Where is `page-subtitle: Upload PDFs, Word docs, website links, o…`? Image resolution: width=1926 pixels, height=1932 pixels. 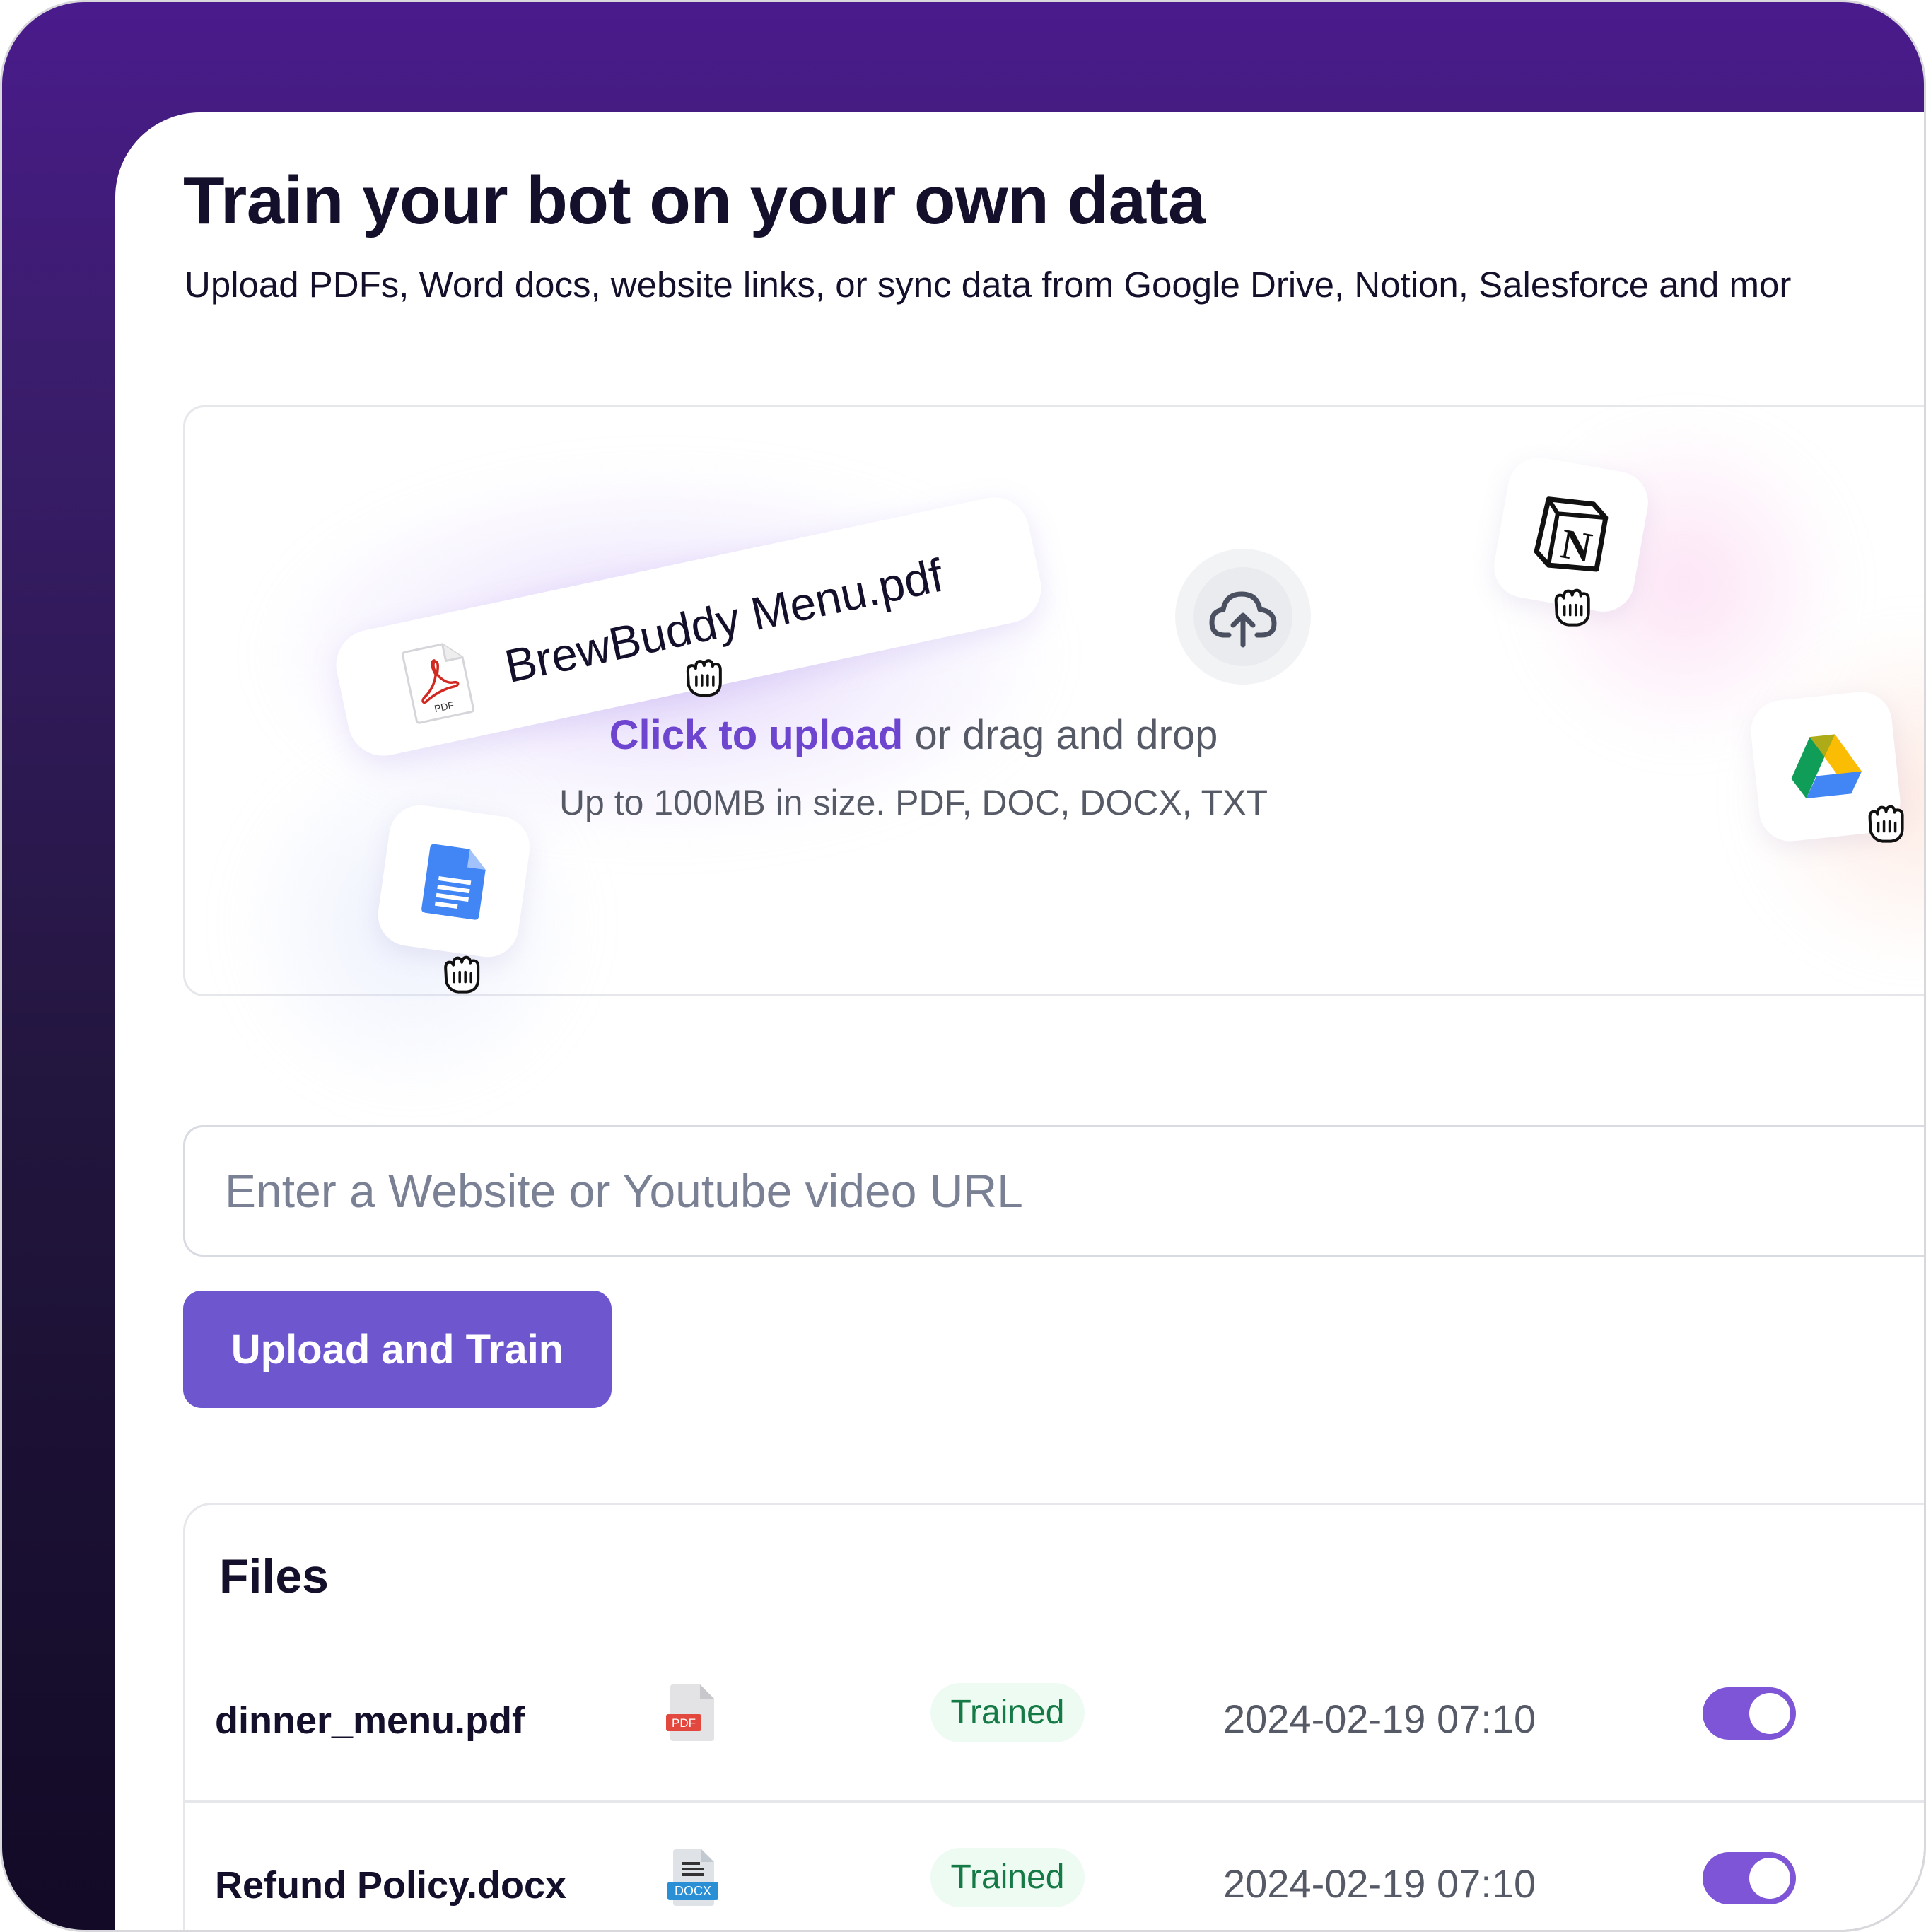
page-subtitle: Upload PDFs, Word docs, website links, o… is located at coordinates (988, 284).